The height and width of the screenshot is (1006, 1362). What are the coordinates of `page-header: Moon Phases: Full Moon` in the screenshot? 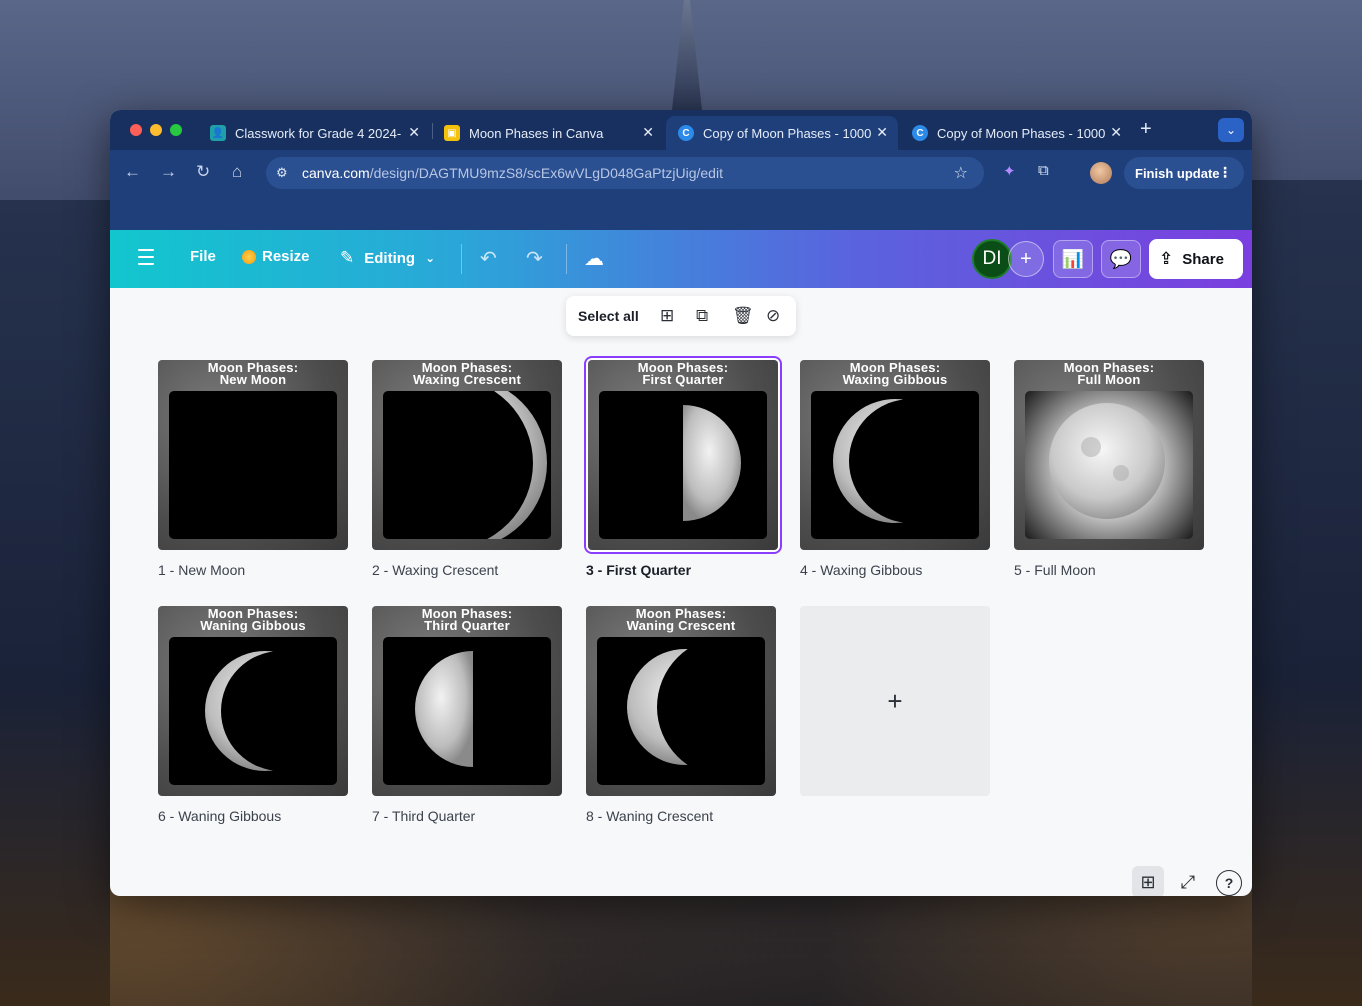 It's located at (1109, 374).